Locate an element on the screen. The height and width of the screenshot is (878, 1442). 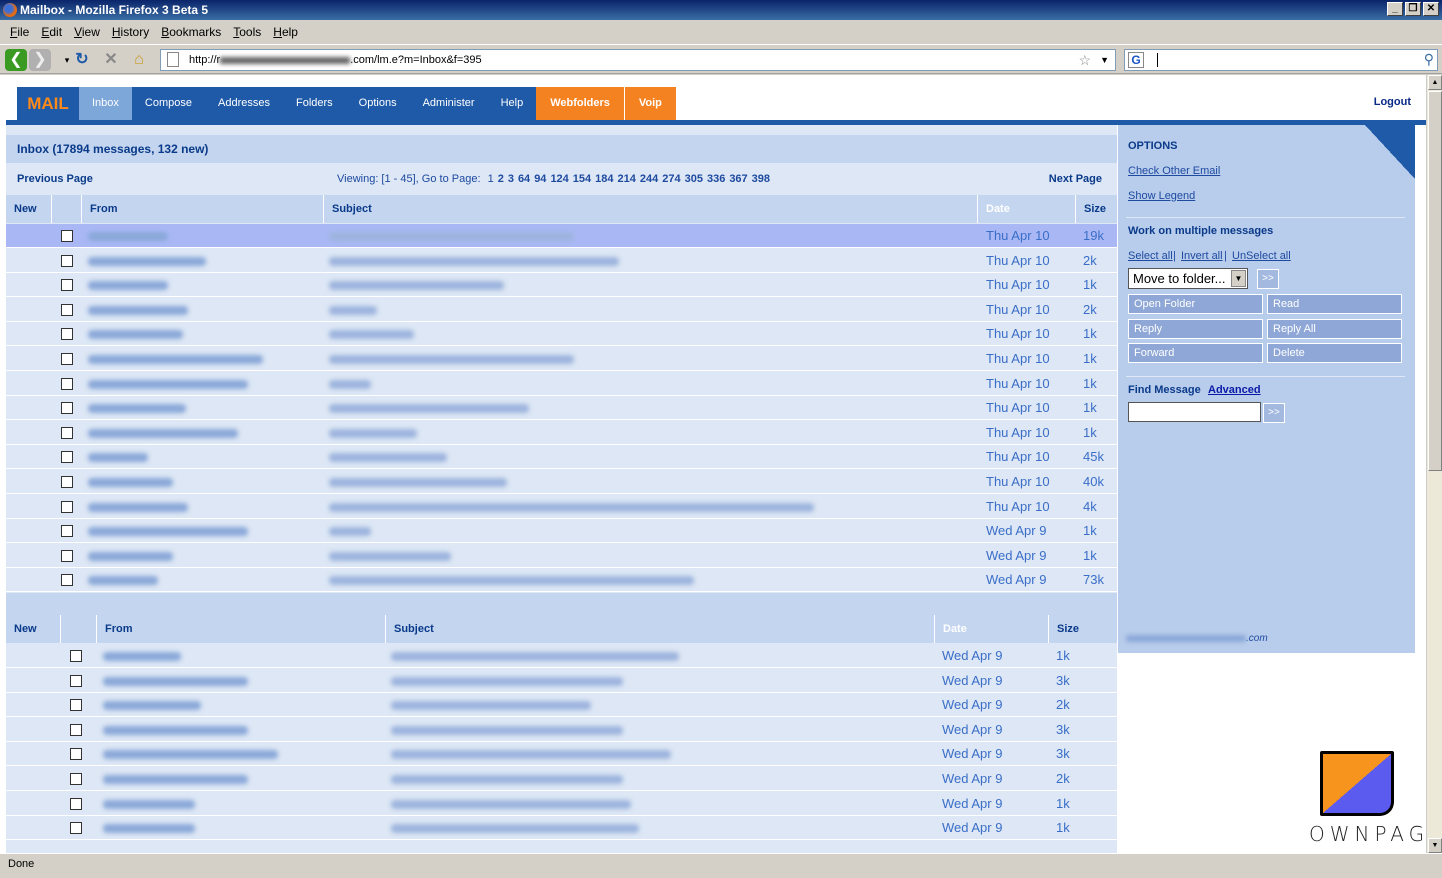
message-row: Thu Apr 10 4k is located at coordinates (561, 507).